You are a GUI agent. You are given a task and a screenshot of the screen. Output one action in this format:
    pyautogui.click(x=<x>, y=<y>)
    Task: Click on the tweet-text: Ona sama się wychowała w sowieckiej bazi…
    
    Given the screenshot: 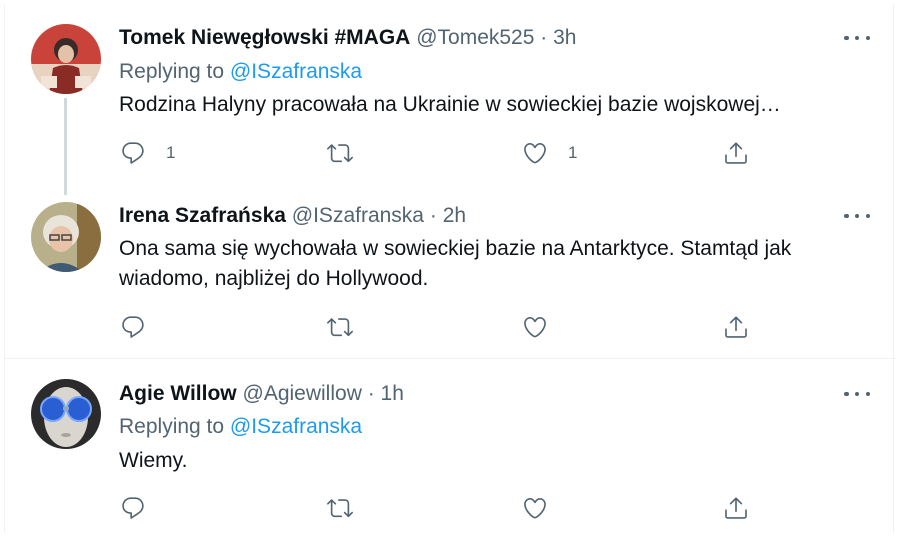 What is the action you would take?
    pyautogui.click(x=455, y=263)
    